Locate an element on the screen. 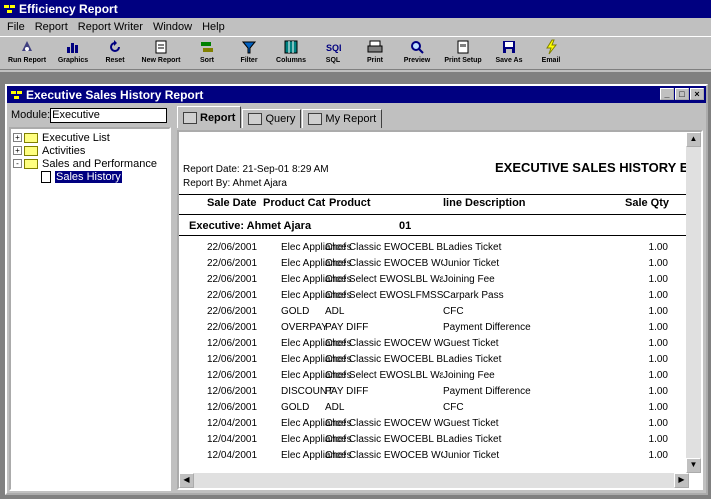 The image size is (711, 499). filter-icon is located at coordinates (249, 47).